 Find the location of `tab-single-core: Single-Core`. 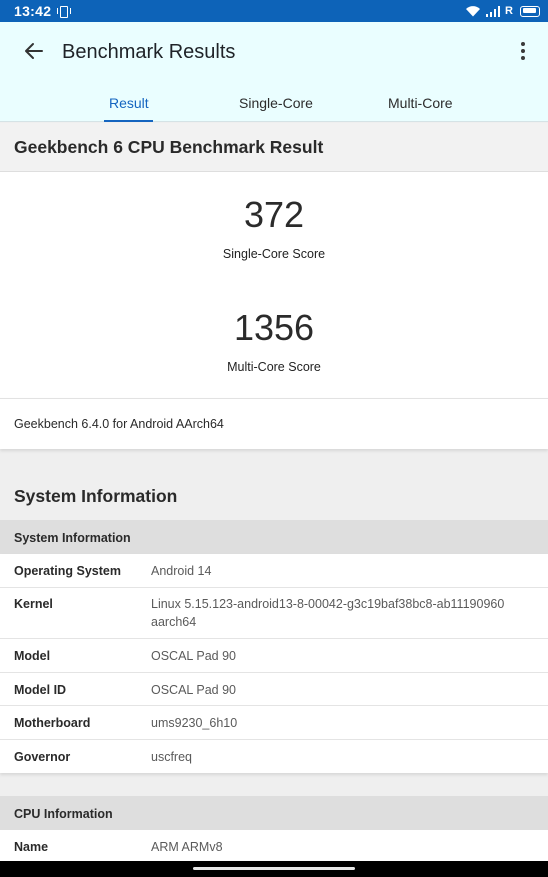

tab-single-core: Single-Core is located at coordinates (276, 103).